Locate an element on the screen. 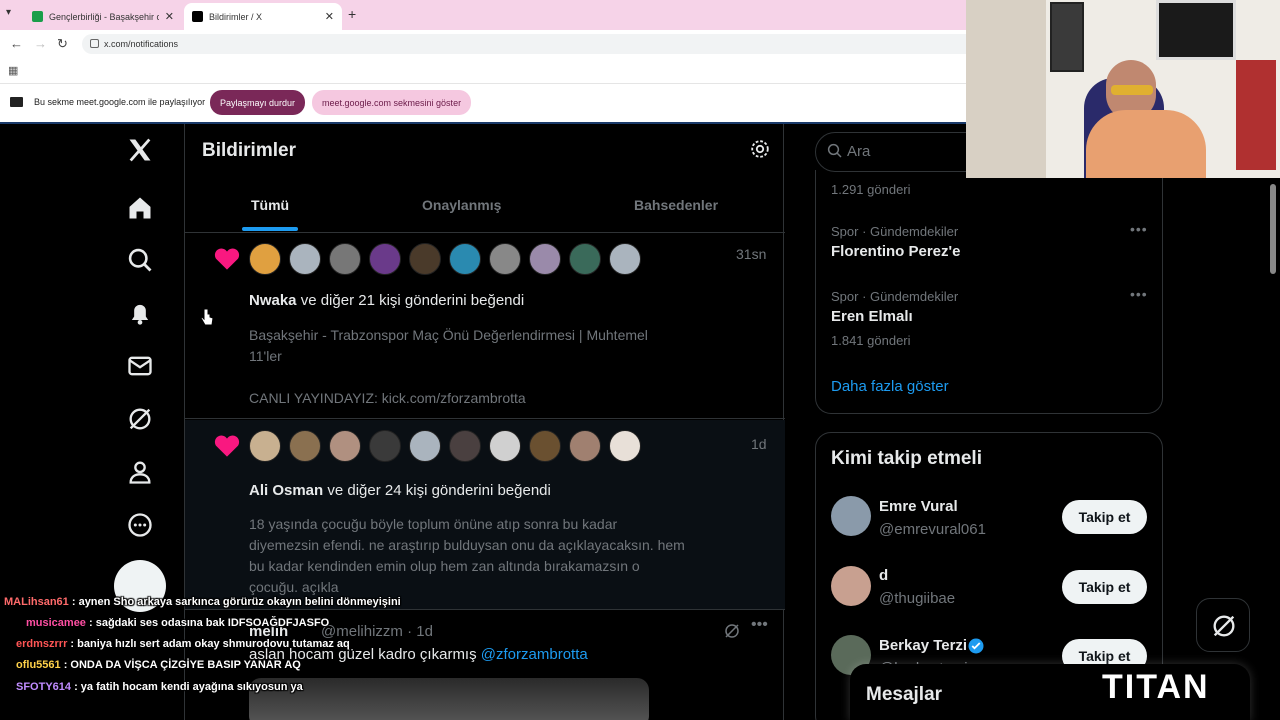 This screenshot has height=720, width=1280. browser-tab: Gençlerbirliği - Başakşehir canlı ✕ is located at coordinates (103, 16).